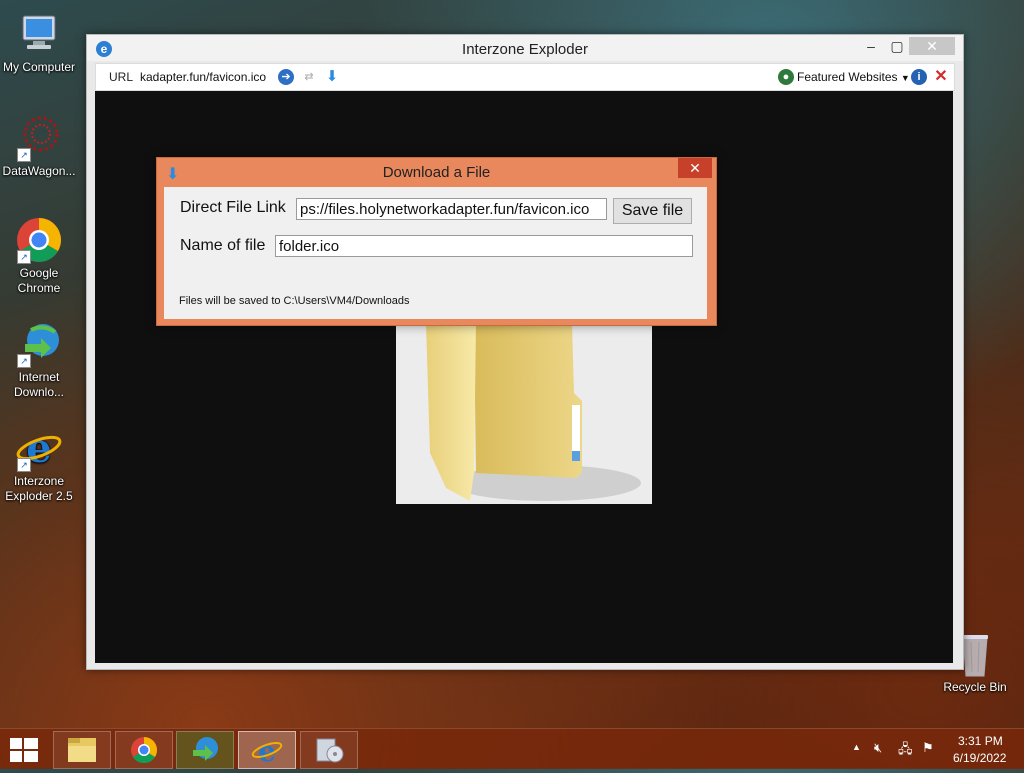  I want to click on chrome-icon: ↗, so click(39, 240).